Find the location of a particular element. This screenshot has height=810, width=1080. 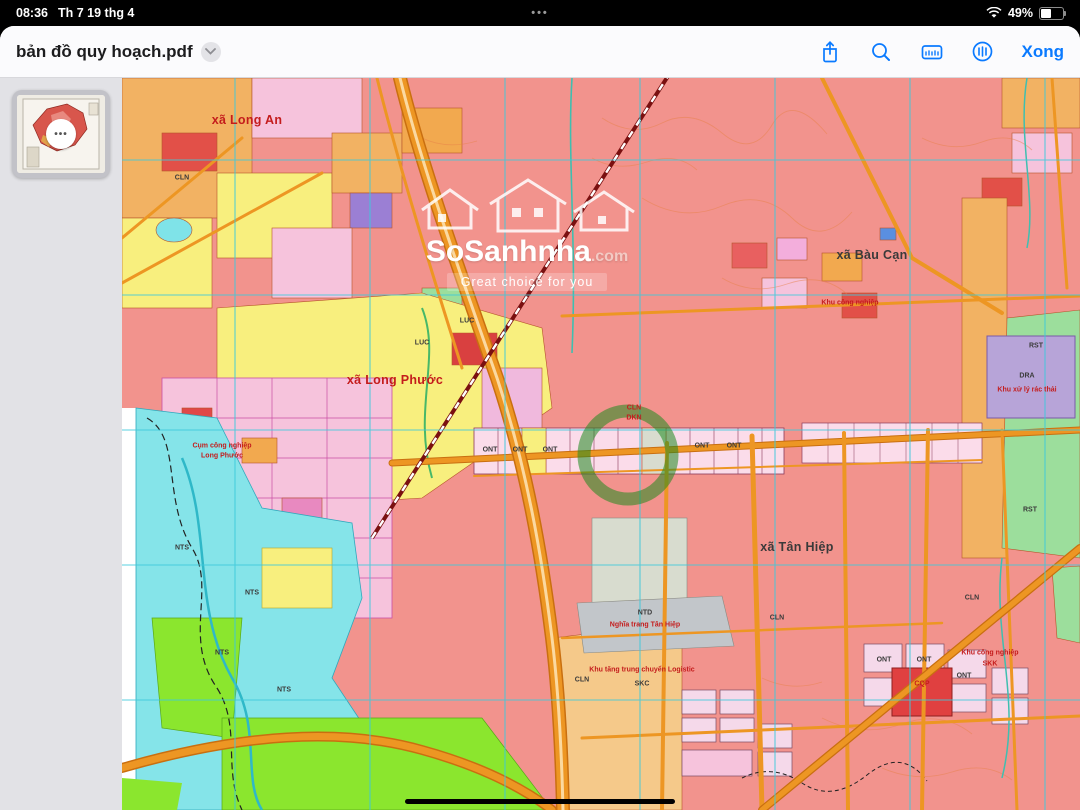

home-indicator is located at coordinates (540, 801).